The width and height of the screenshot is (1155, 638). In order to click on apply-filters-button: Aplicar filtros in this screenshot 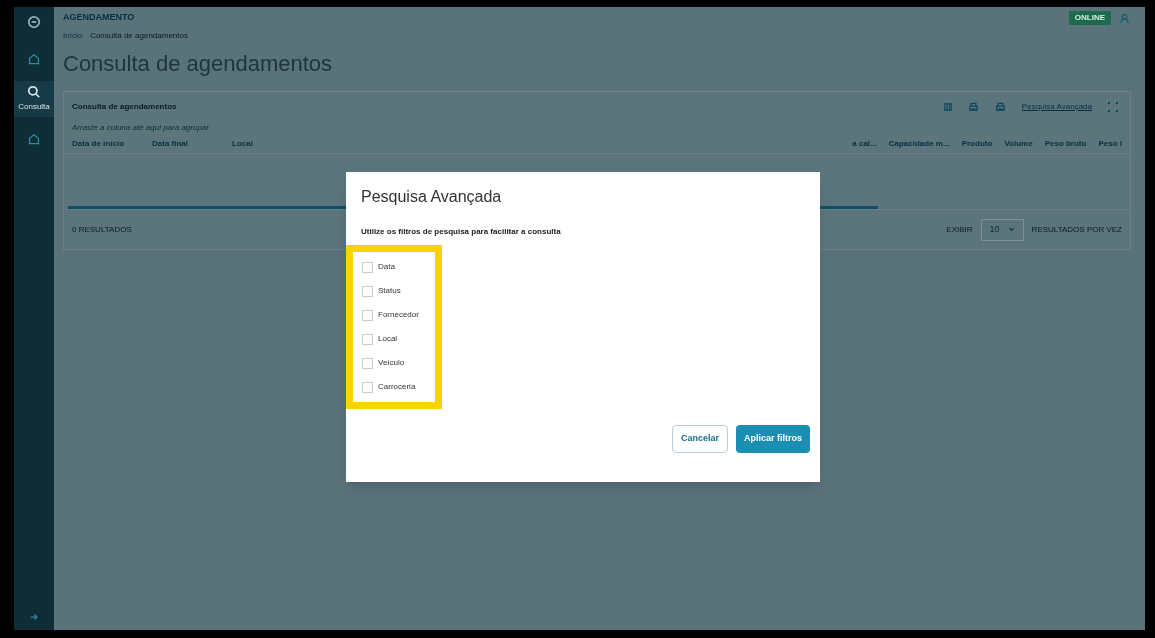, I will do `click(773, 439)`.